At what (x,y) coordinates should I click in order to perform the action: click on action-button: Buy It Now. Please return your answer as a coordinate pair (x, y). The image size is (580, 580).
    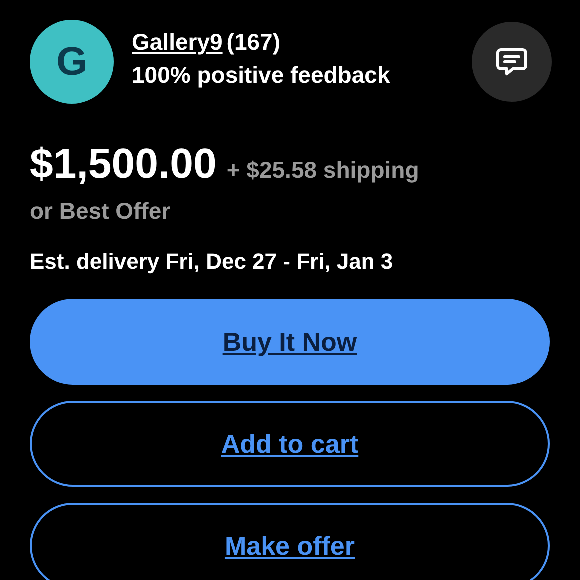
    Looking at the image, I should click on (290, 342).